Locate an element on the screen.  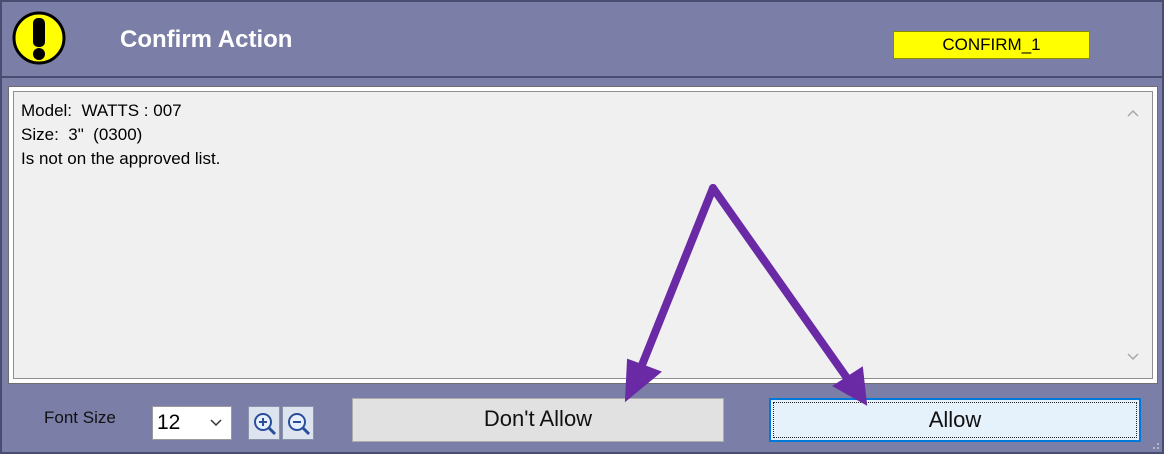
font-size-select: 12 is located at coordinates (192, 423).